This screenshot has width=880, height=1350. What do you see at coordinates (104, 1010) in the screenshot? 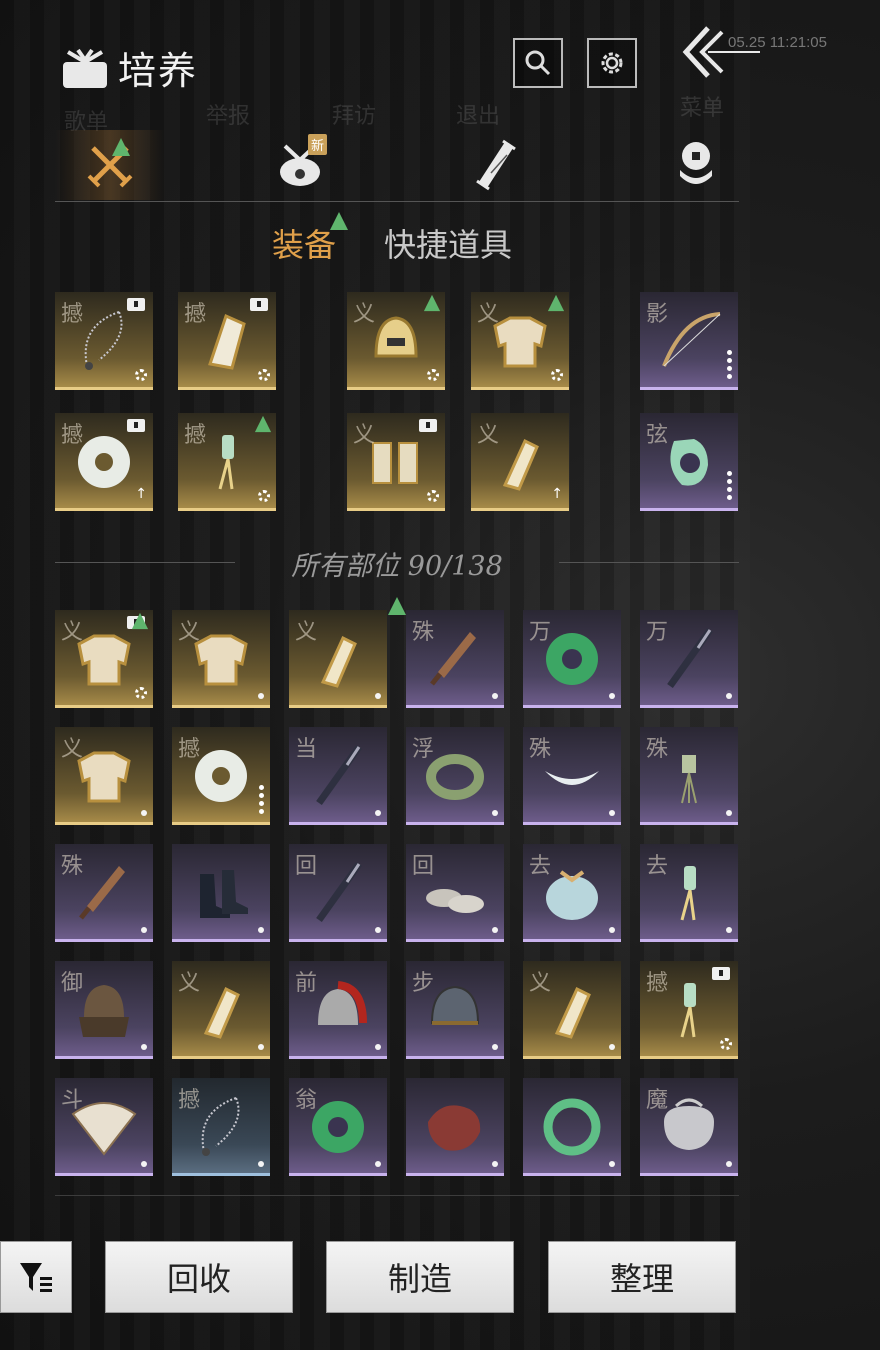
I see `item-slot: 御` at bounding box center [104, 1010].